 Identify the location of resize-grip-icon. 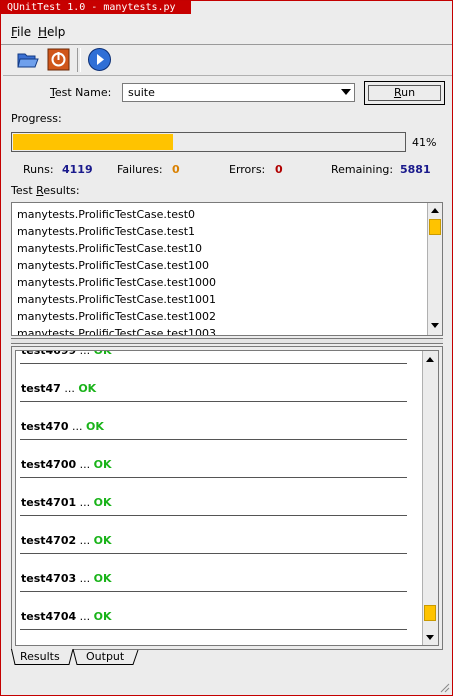
(445, 688).